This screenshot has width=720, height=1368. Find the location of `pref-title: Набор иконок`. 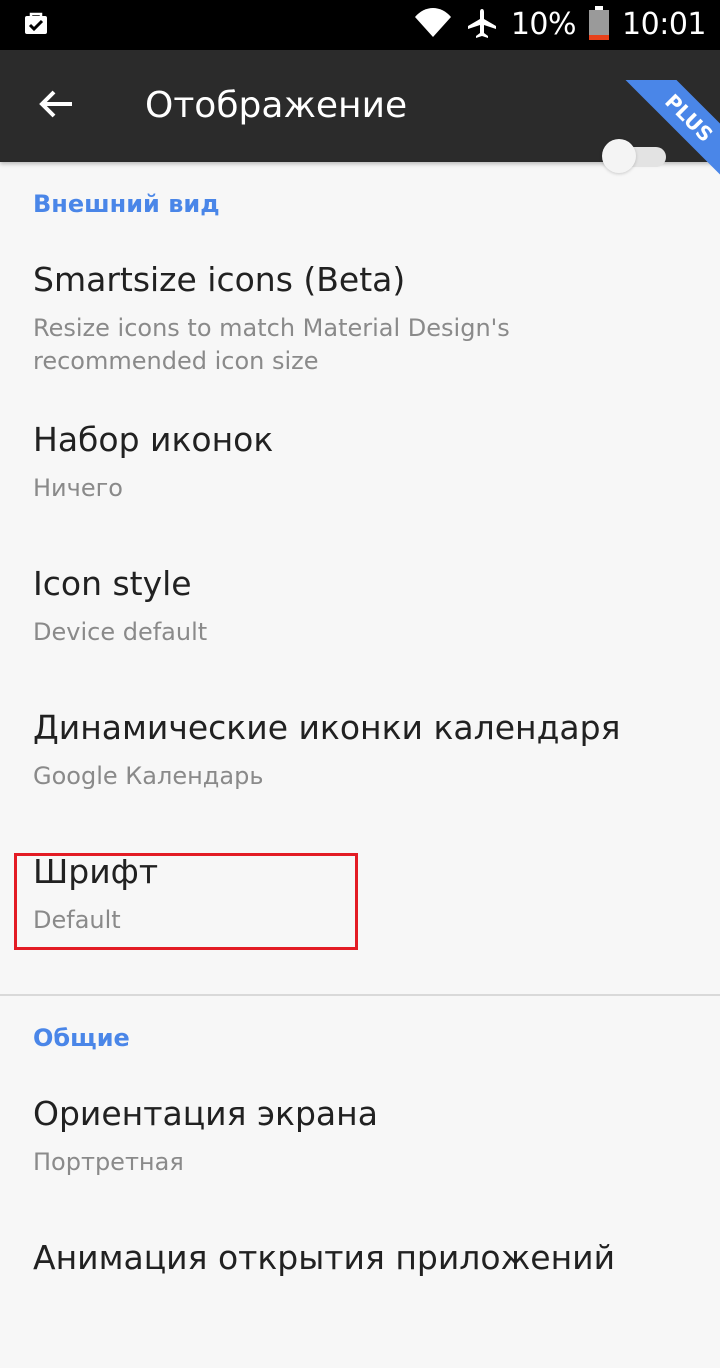

pref-title: Набор иконок is located at coordinates (153, 439).